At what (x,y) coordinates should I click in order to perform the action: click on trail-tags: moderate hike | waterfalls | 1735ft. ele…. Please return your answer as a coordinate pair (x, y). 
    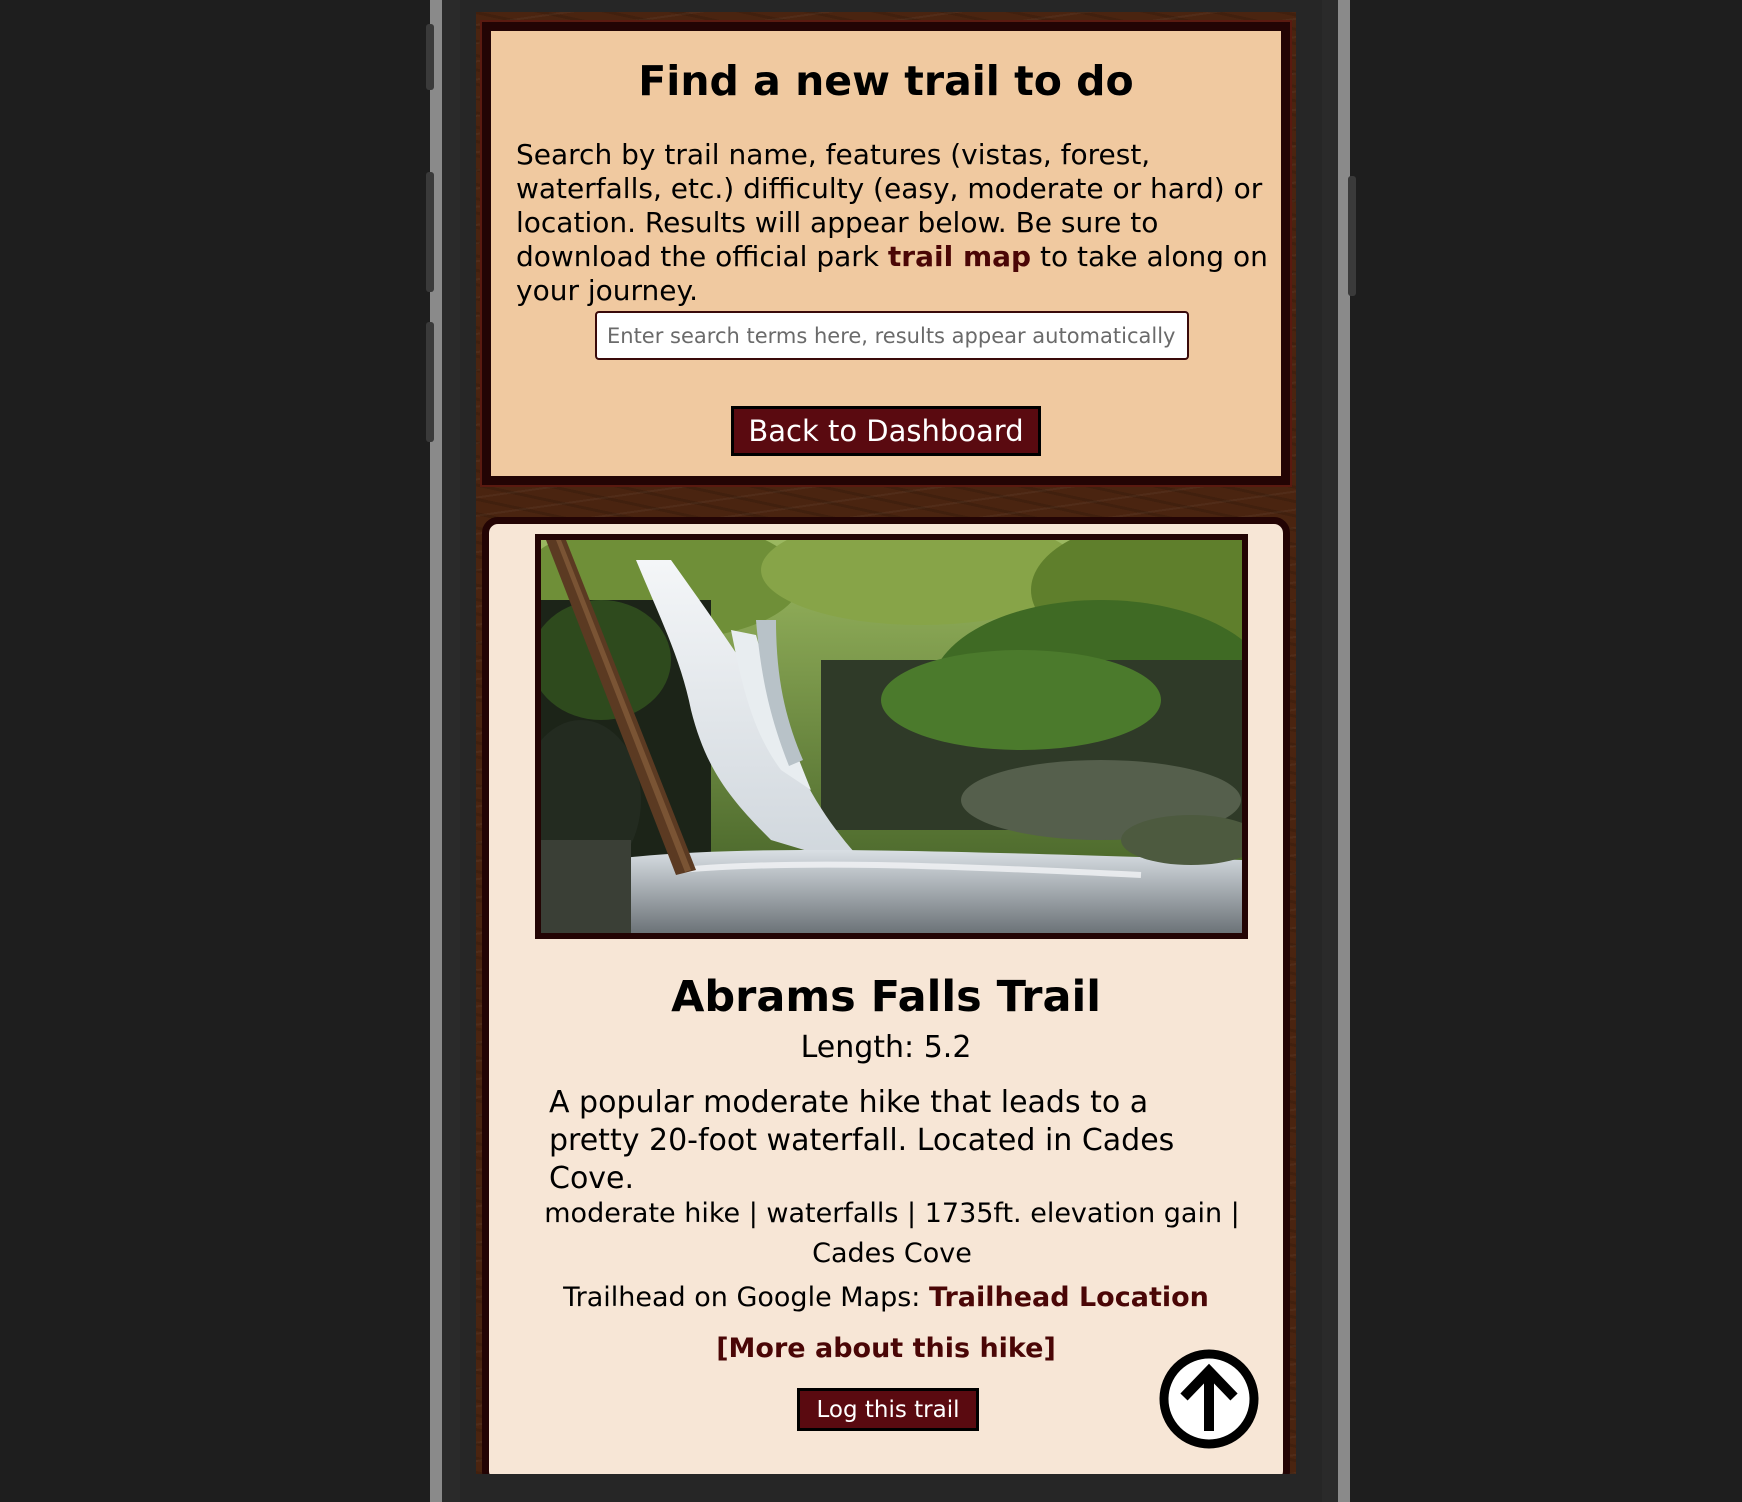
    Looking at the image, I should click on (892, 1233).